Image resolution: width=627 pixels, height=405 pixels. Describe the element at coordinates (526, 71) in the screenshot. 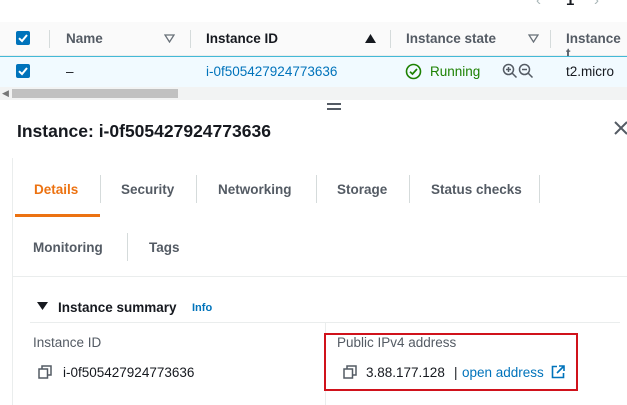

I see `zoom-out-icon` at that location.